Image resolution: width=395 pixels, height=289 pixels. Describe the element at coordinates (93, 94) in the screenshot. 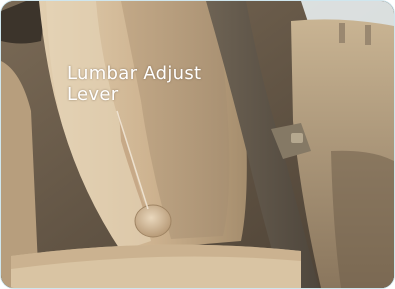

I see `callout-line-2: Lever` at that location.